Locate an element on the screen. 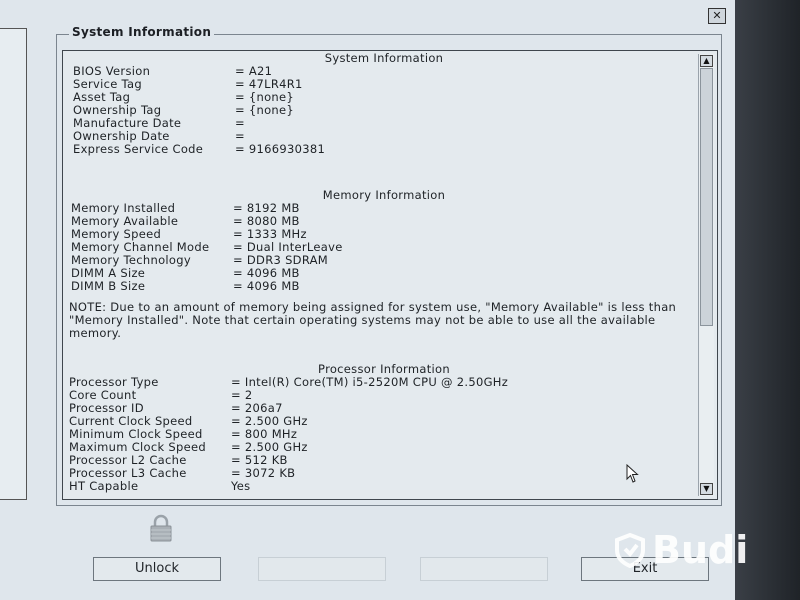  vertical-scrollbar: ▲ ▼ is located at coordinates (706, 275).